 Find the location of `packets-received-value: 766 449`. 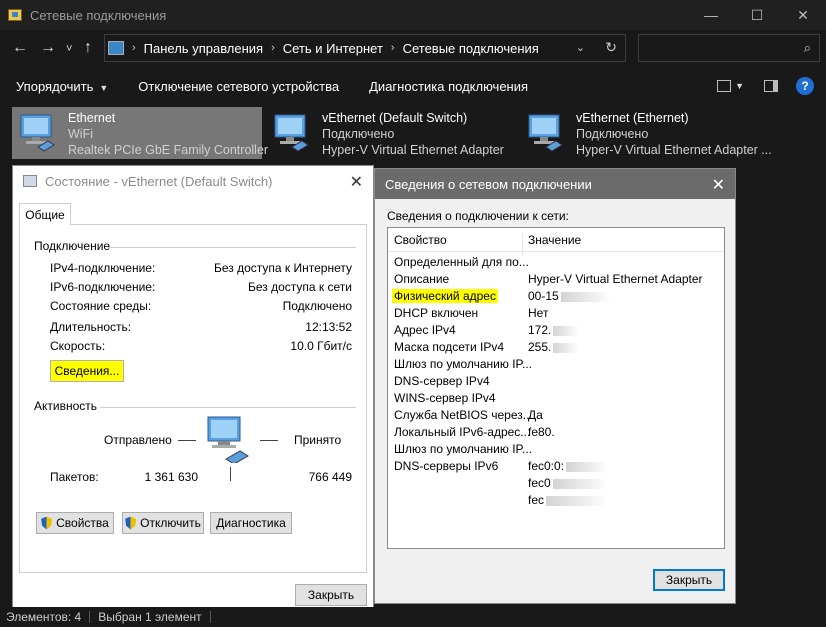

packets-received-value: 766 449 is located at coordinates (330, 477).